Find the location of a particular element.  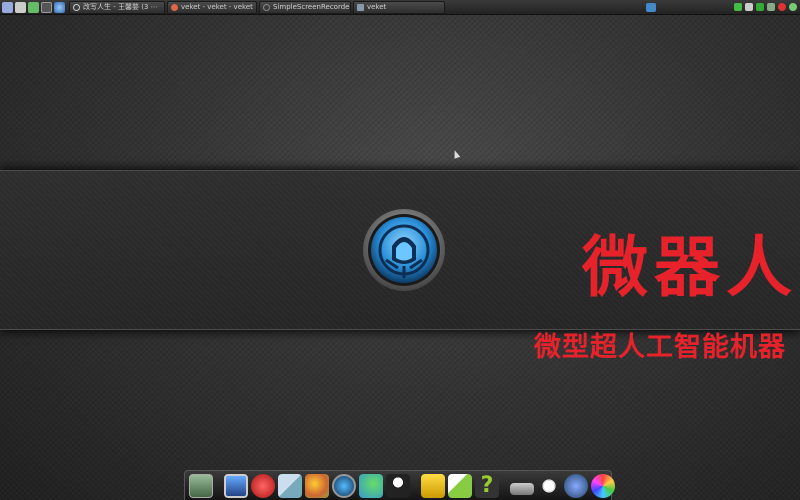

system-icon is located at coordinates (7, 7).